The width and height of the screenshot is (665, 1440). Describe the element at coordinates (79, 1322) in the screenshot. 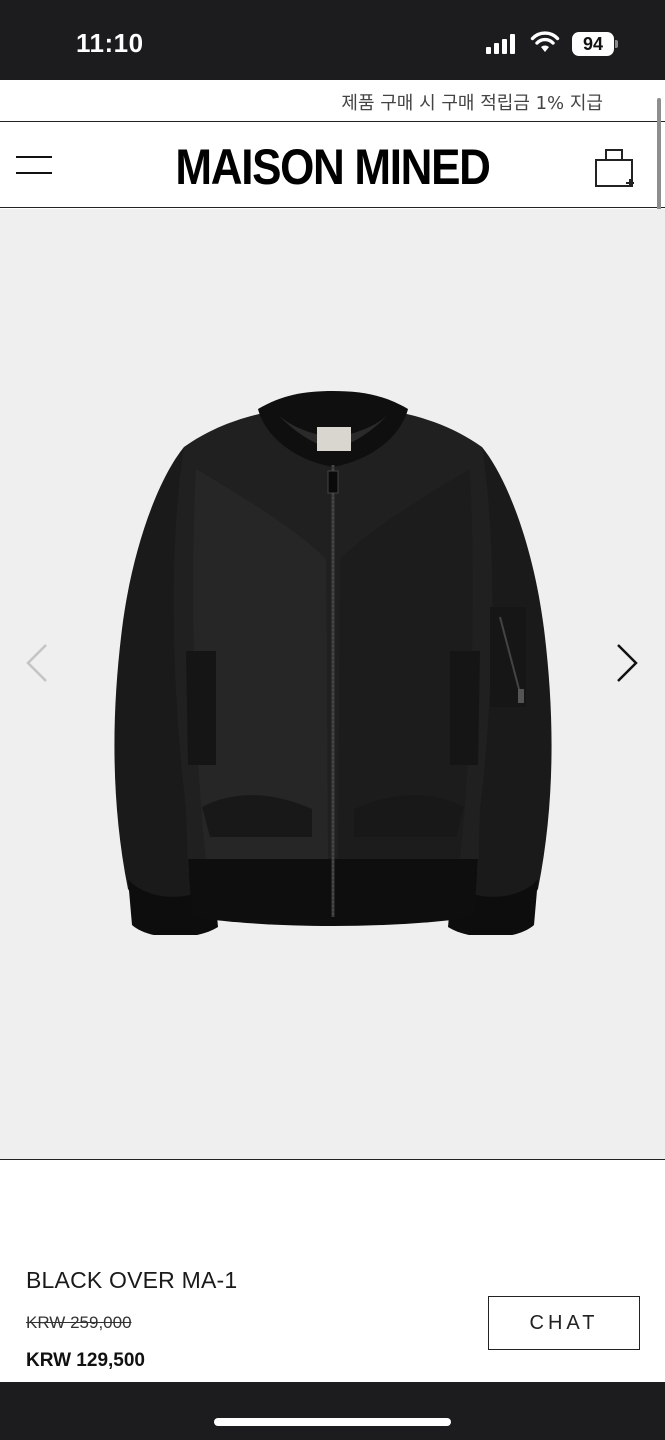

I see `original-price: KRW 259,000` at that location.